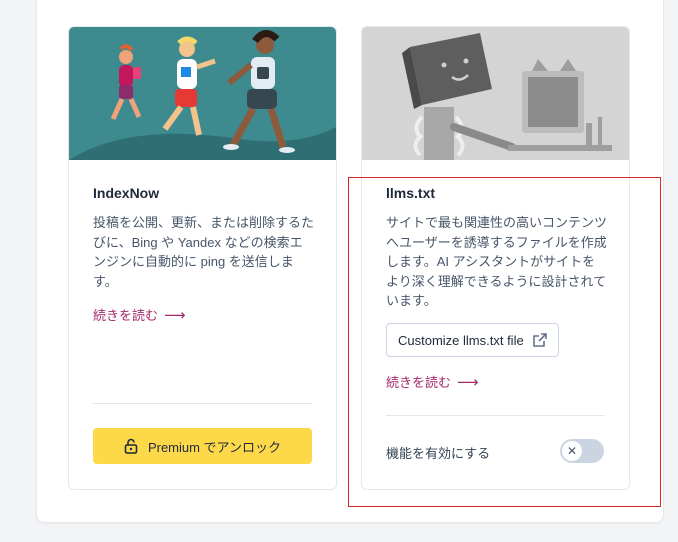  What do you see at coordinates (411, 193) in the screenshot?
I see `card-title: llms.txt` at bounding box center [411, 193].